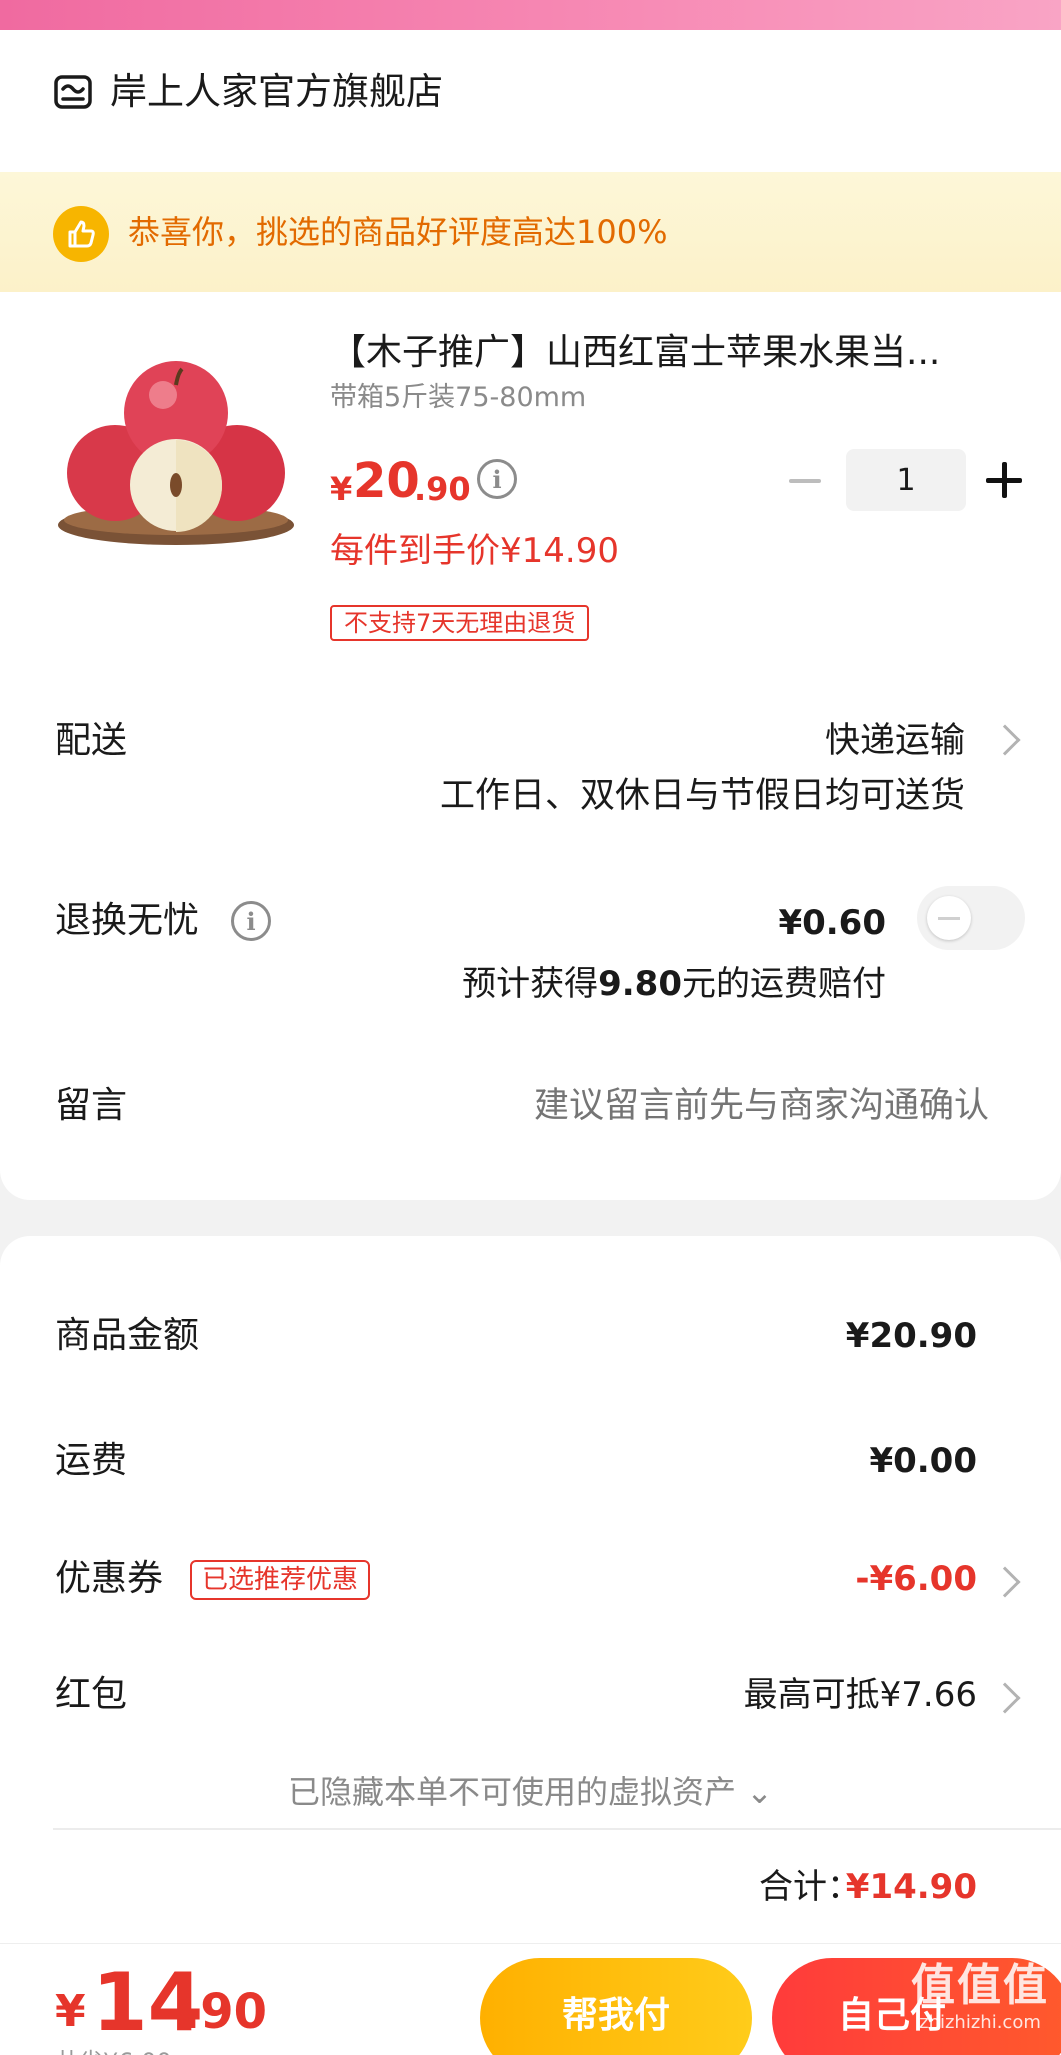  Describe the element at coordinates (911, 1887) in the screenshot. I see `total-value: ¥14.90` at that location.